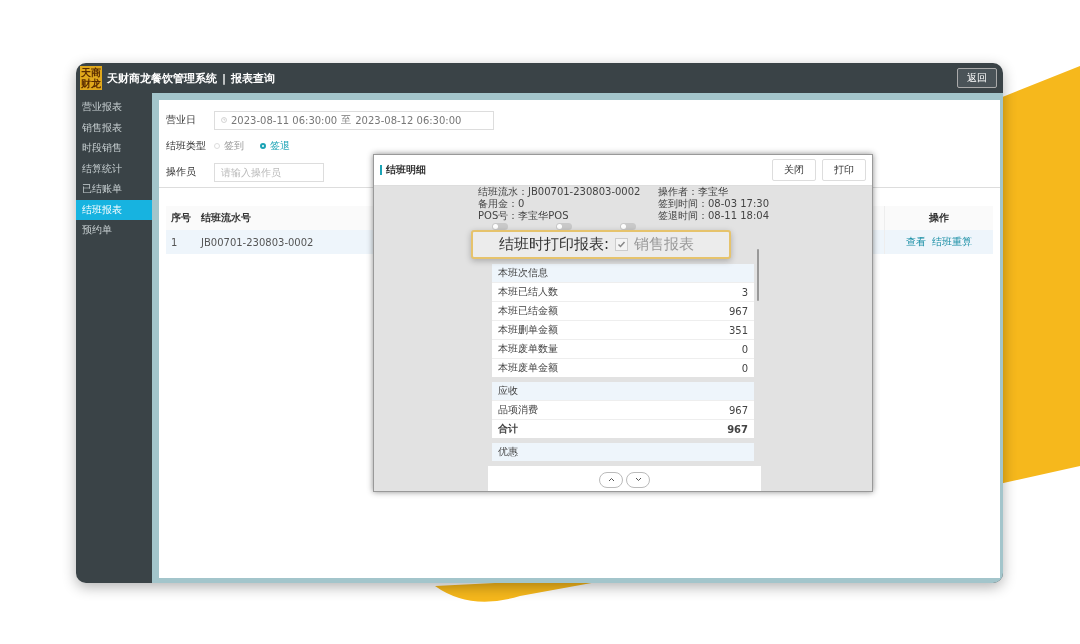  What do you see at coordinates (91, 78) in the screenshot?
I see `logo: 天商 财龙` at bounding box center [91, 78].